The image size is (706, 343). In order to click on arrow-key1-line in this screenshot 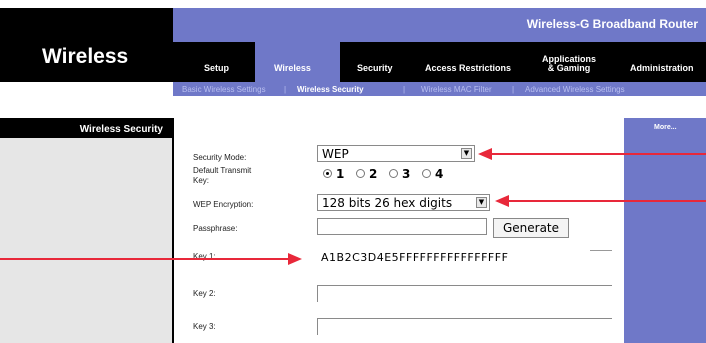, I will do `click(144, 259)`.